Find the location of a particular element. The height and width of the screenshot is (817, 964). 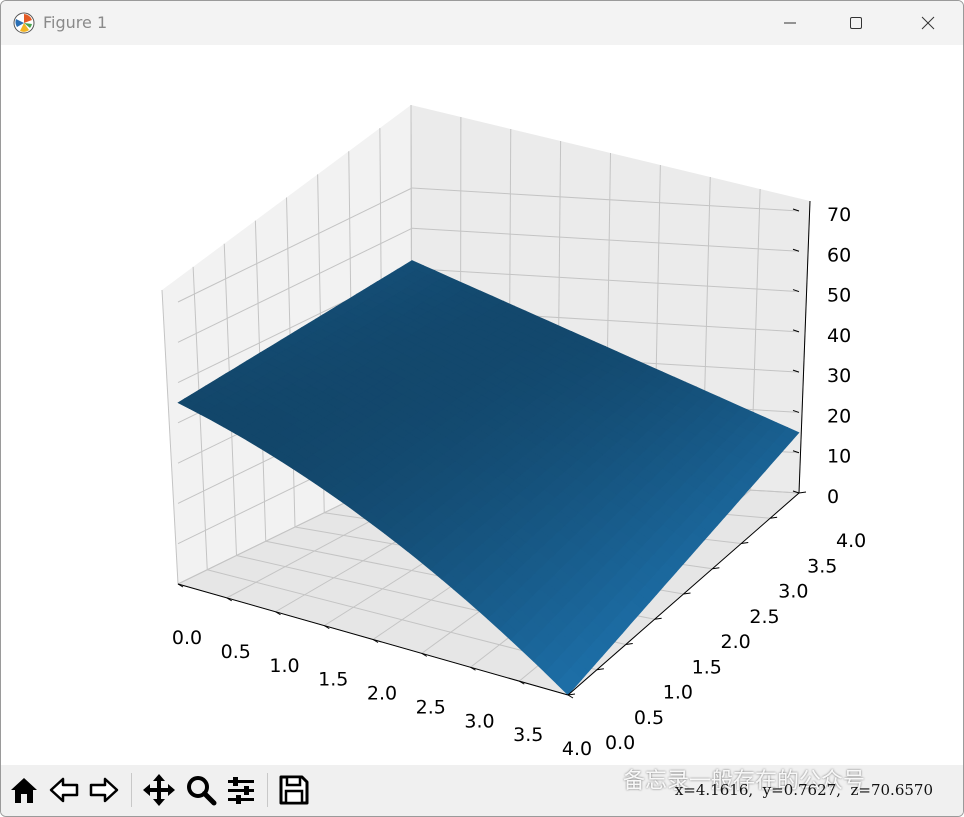

window-title: Figure 1 is located at coordinates (75, 22).